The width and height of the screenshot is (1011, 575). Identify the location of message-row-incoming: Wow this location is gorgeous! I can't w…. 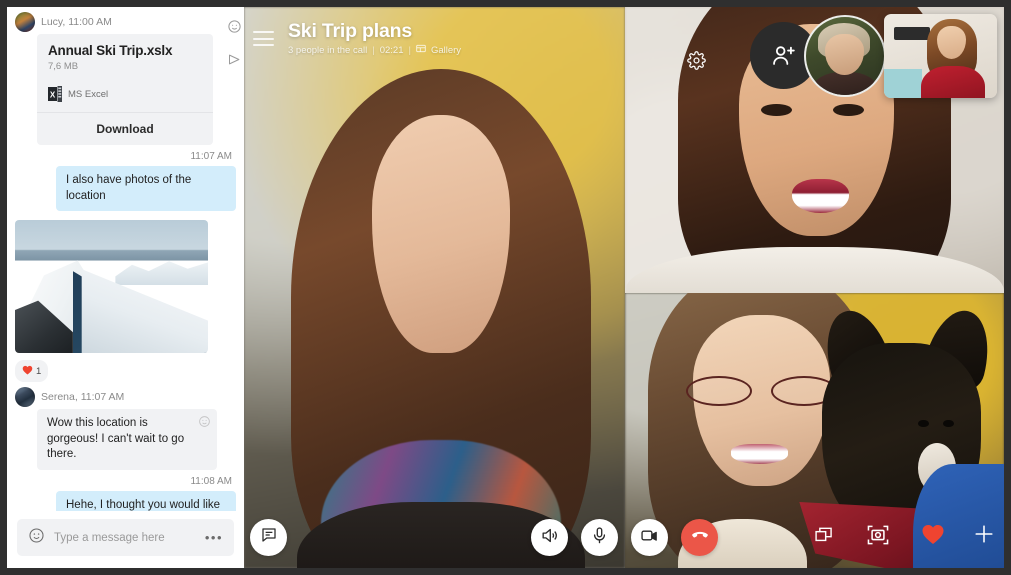
(125, 439).